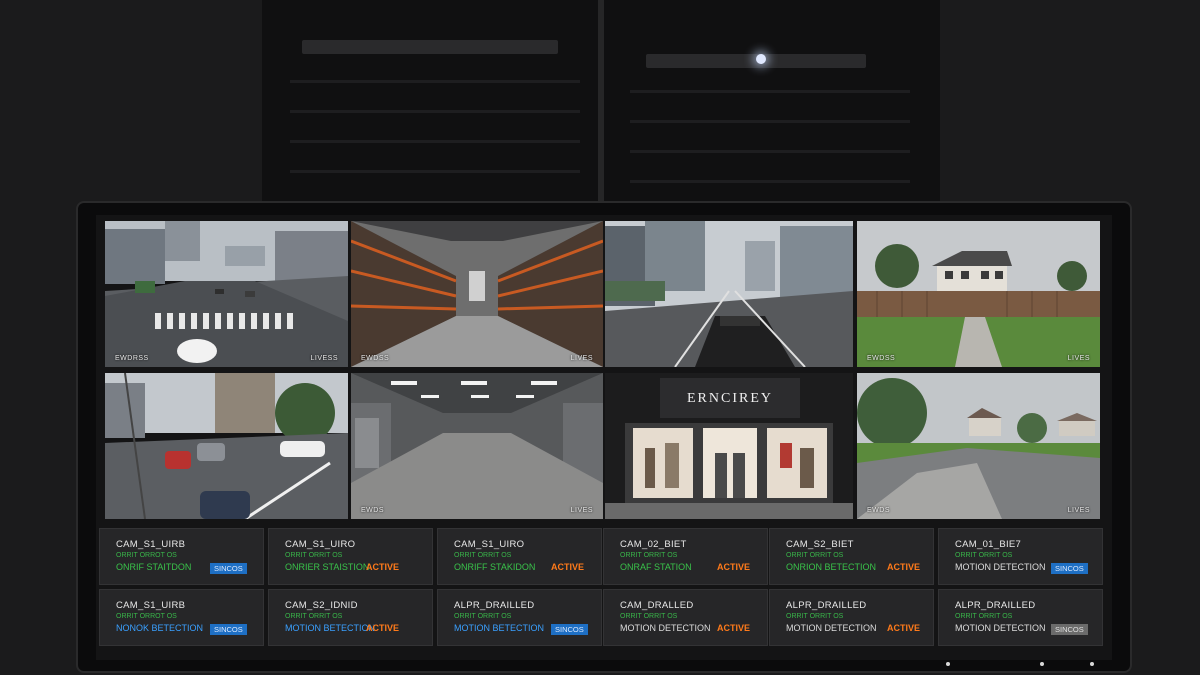 The width and height of the screenshot is (1200, 675). I want to click on camera-feed-dashcam-city, so click(729, 294).